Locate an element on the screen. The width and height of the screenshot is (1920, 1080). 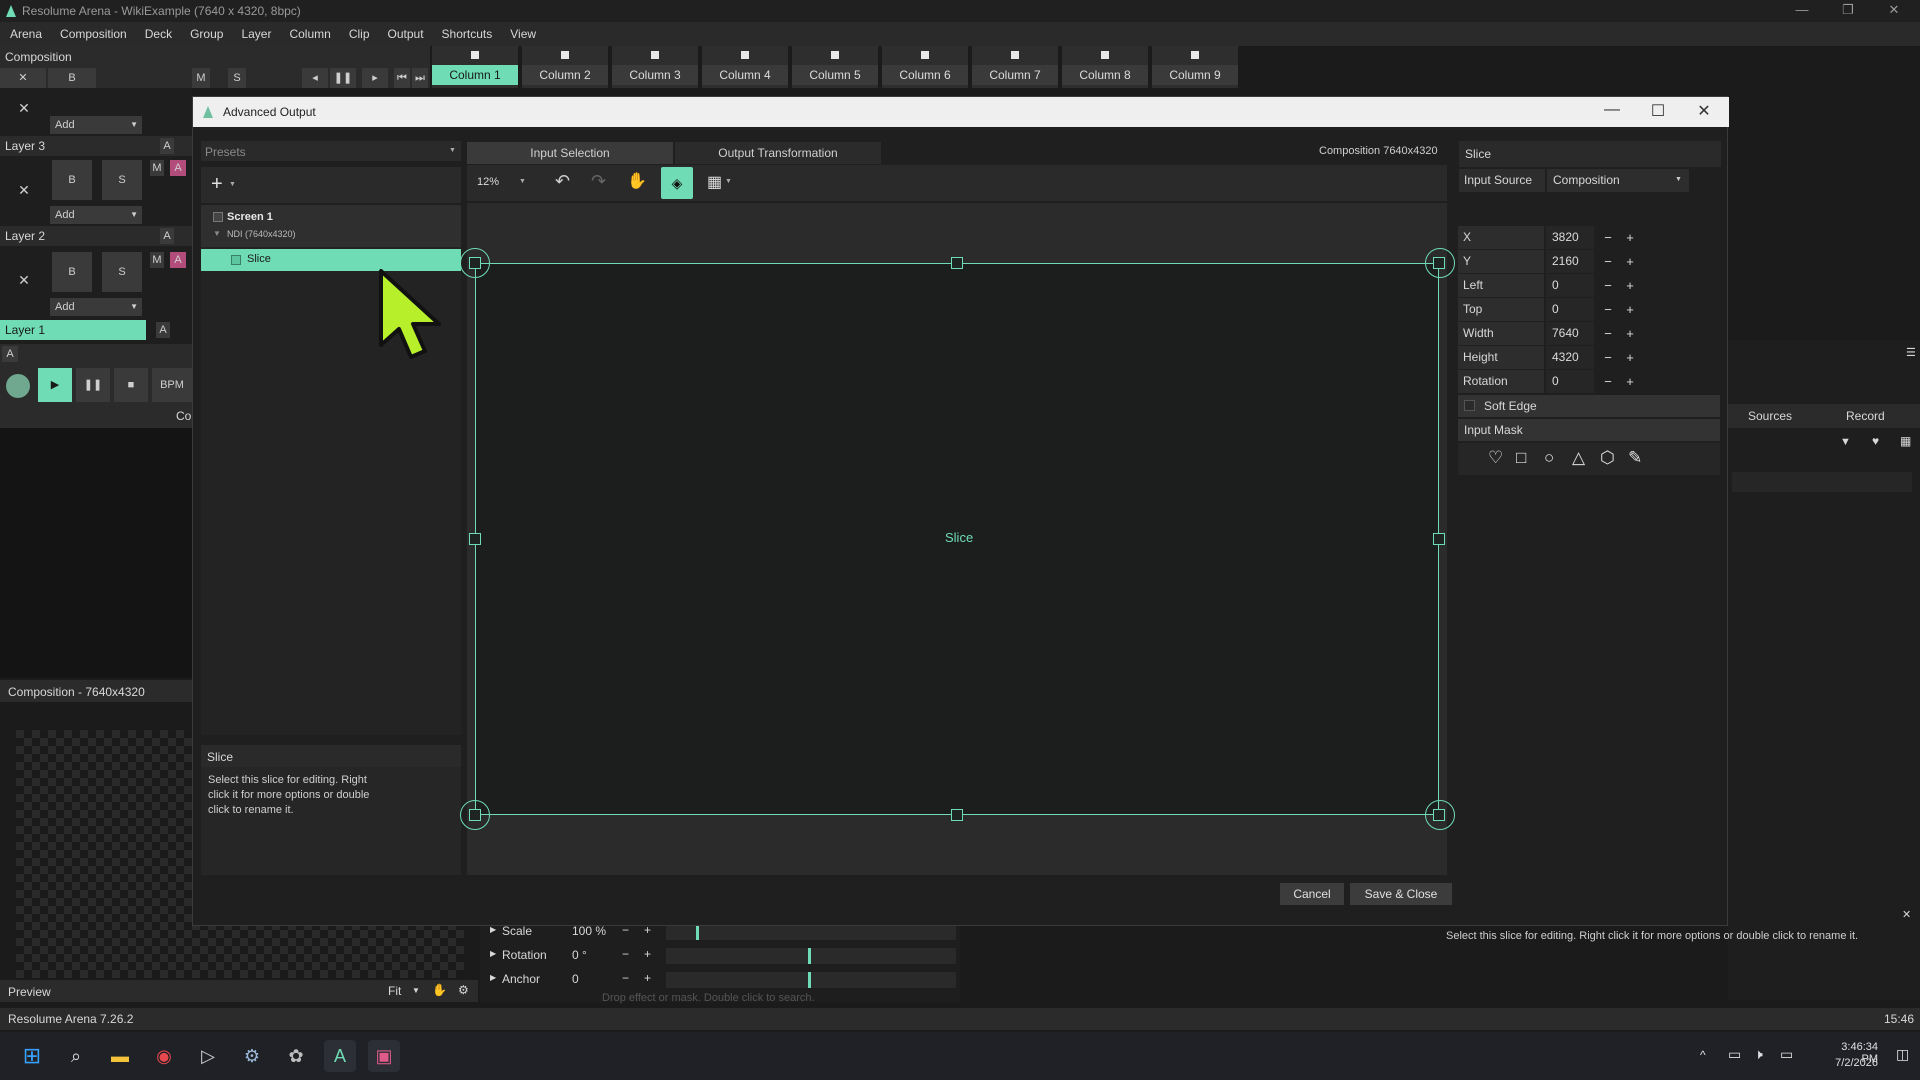
param-anchor-slider is located at coordinates (811, 980).